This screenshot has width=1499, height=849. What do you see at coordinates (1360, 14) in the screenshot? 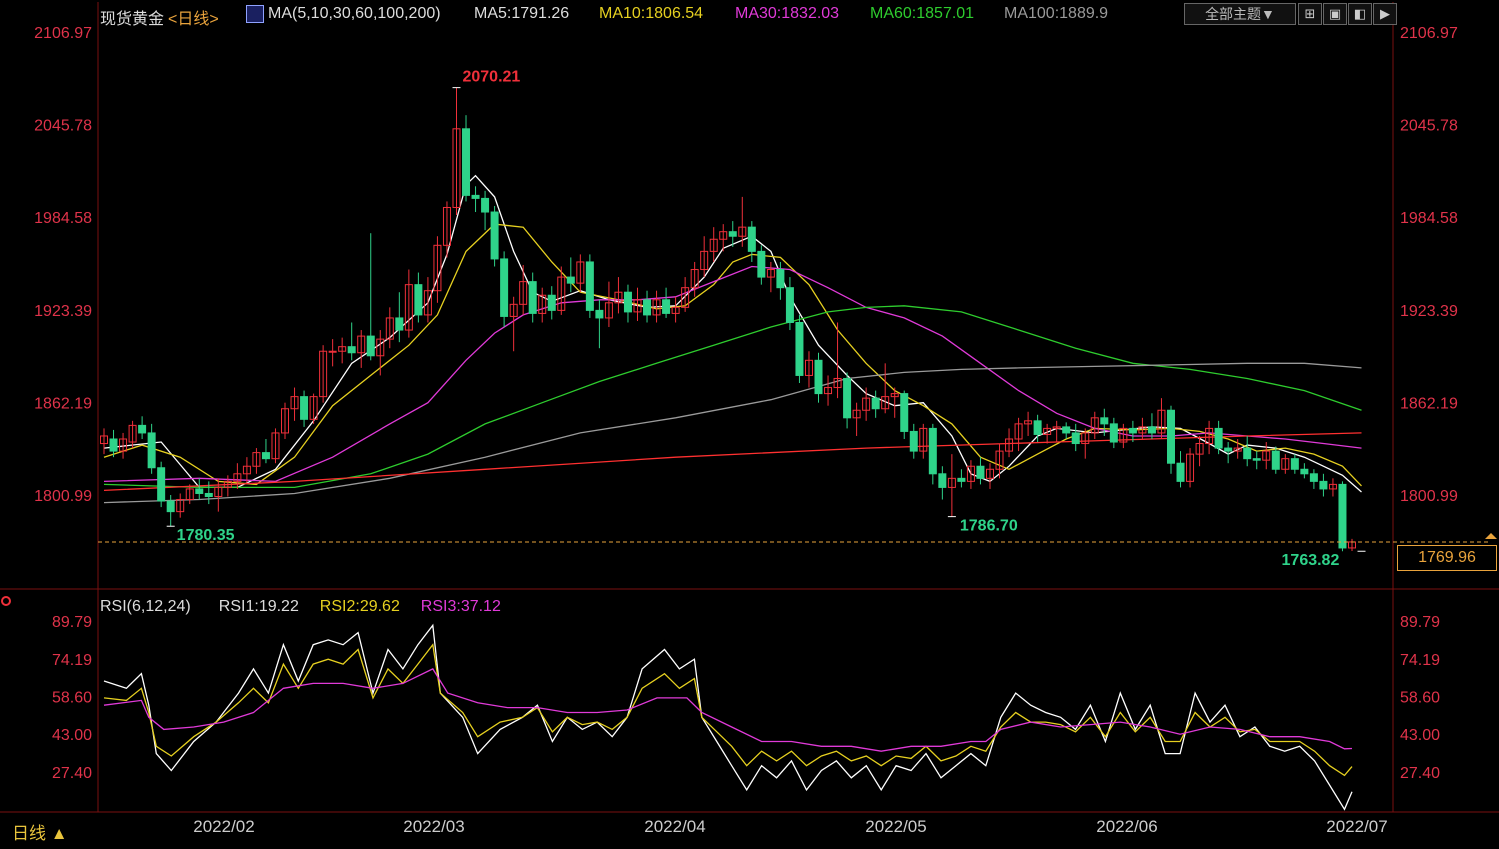
I see `expand-icon: ◧` at bounding box center [1360, 14].